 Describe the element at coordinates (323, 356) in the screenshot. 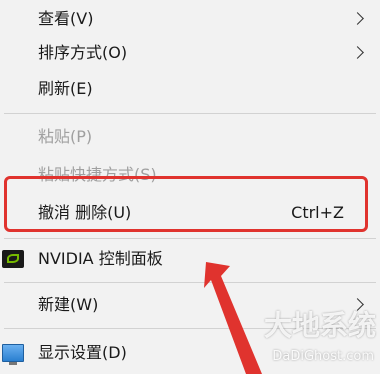

I see `watermark-url: DaDiGhost.com` at that location.